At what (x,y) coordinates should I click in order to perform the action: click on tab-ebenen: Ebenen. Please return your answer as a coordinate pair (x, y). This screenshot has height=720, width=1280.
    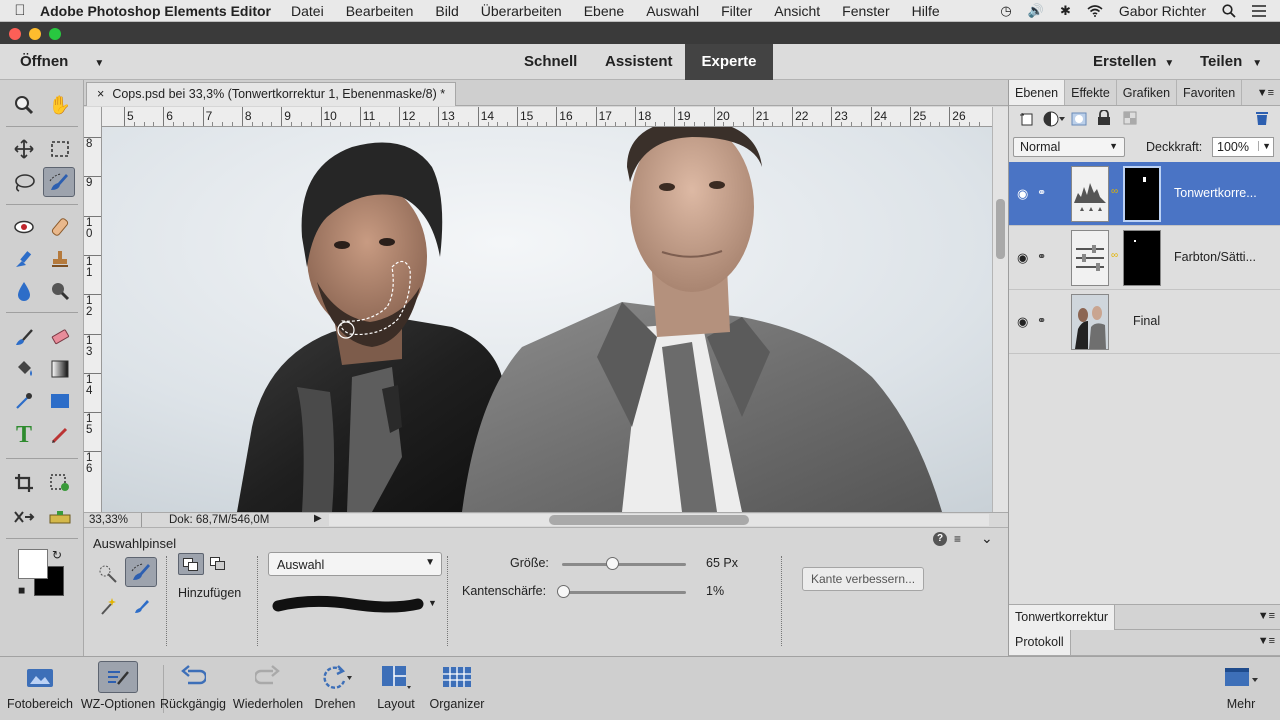
    Looking at the image, I should click on (1037, 92).